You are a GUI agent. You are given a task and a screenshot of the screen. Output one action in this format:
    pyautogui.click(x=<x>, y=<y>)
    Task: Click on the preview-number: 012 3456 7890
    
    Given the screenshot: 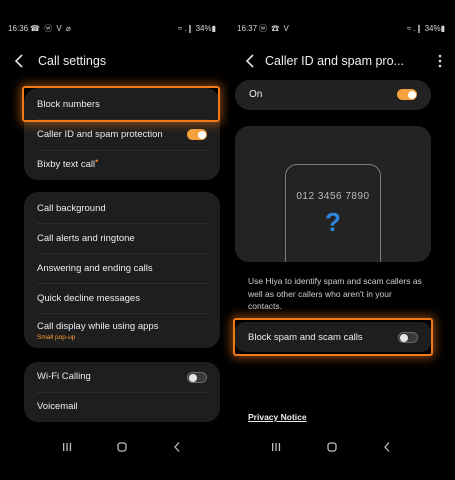 What is the action you would take?
    pyautogui.click(x=333, y=196)
    